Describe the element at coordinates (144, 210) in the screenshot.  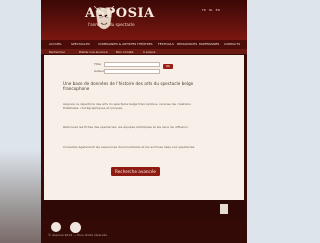
I see `footer-band` at that location.